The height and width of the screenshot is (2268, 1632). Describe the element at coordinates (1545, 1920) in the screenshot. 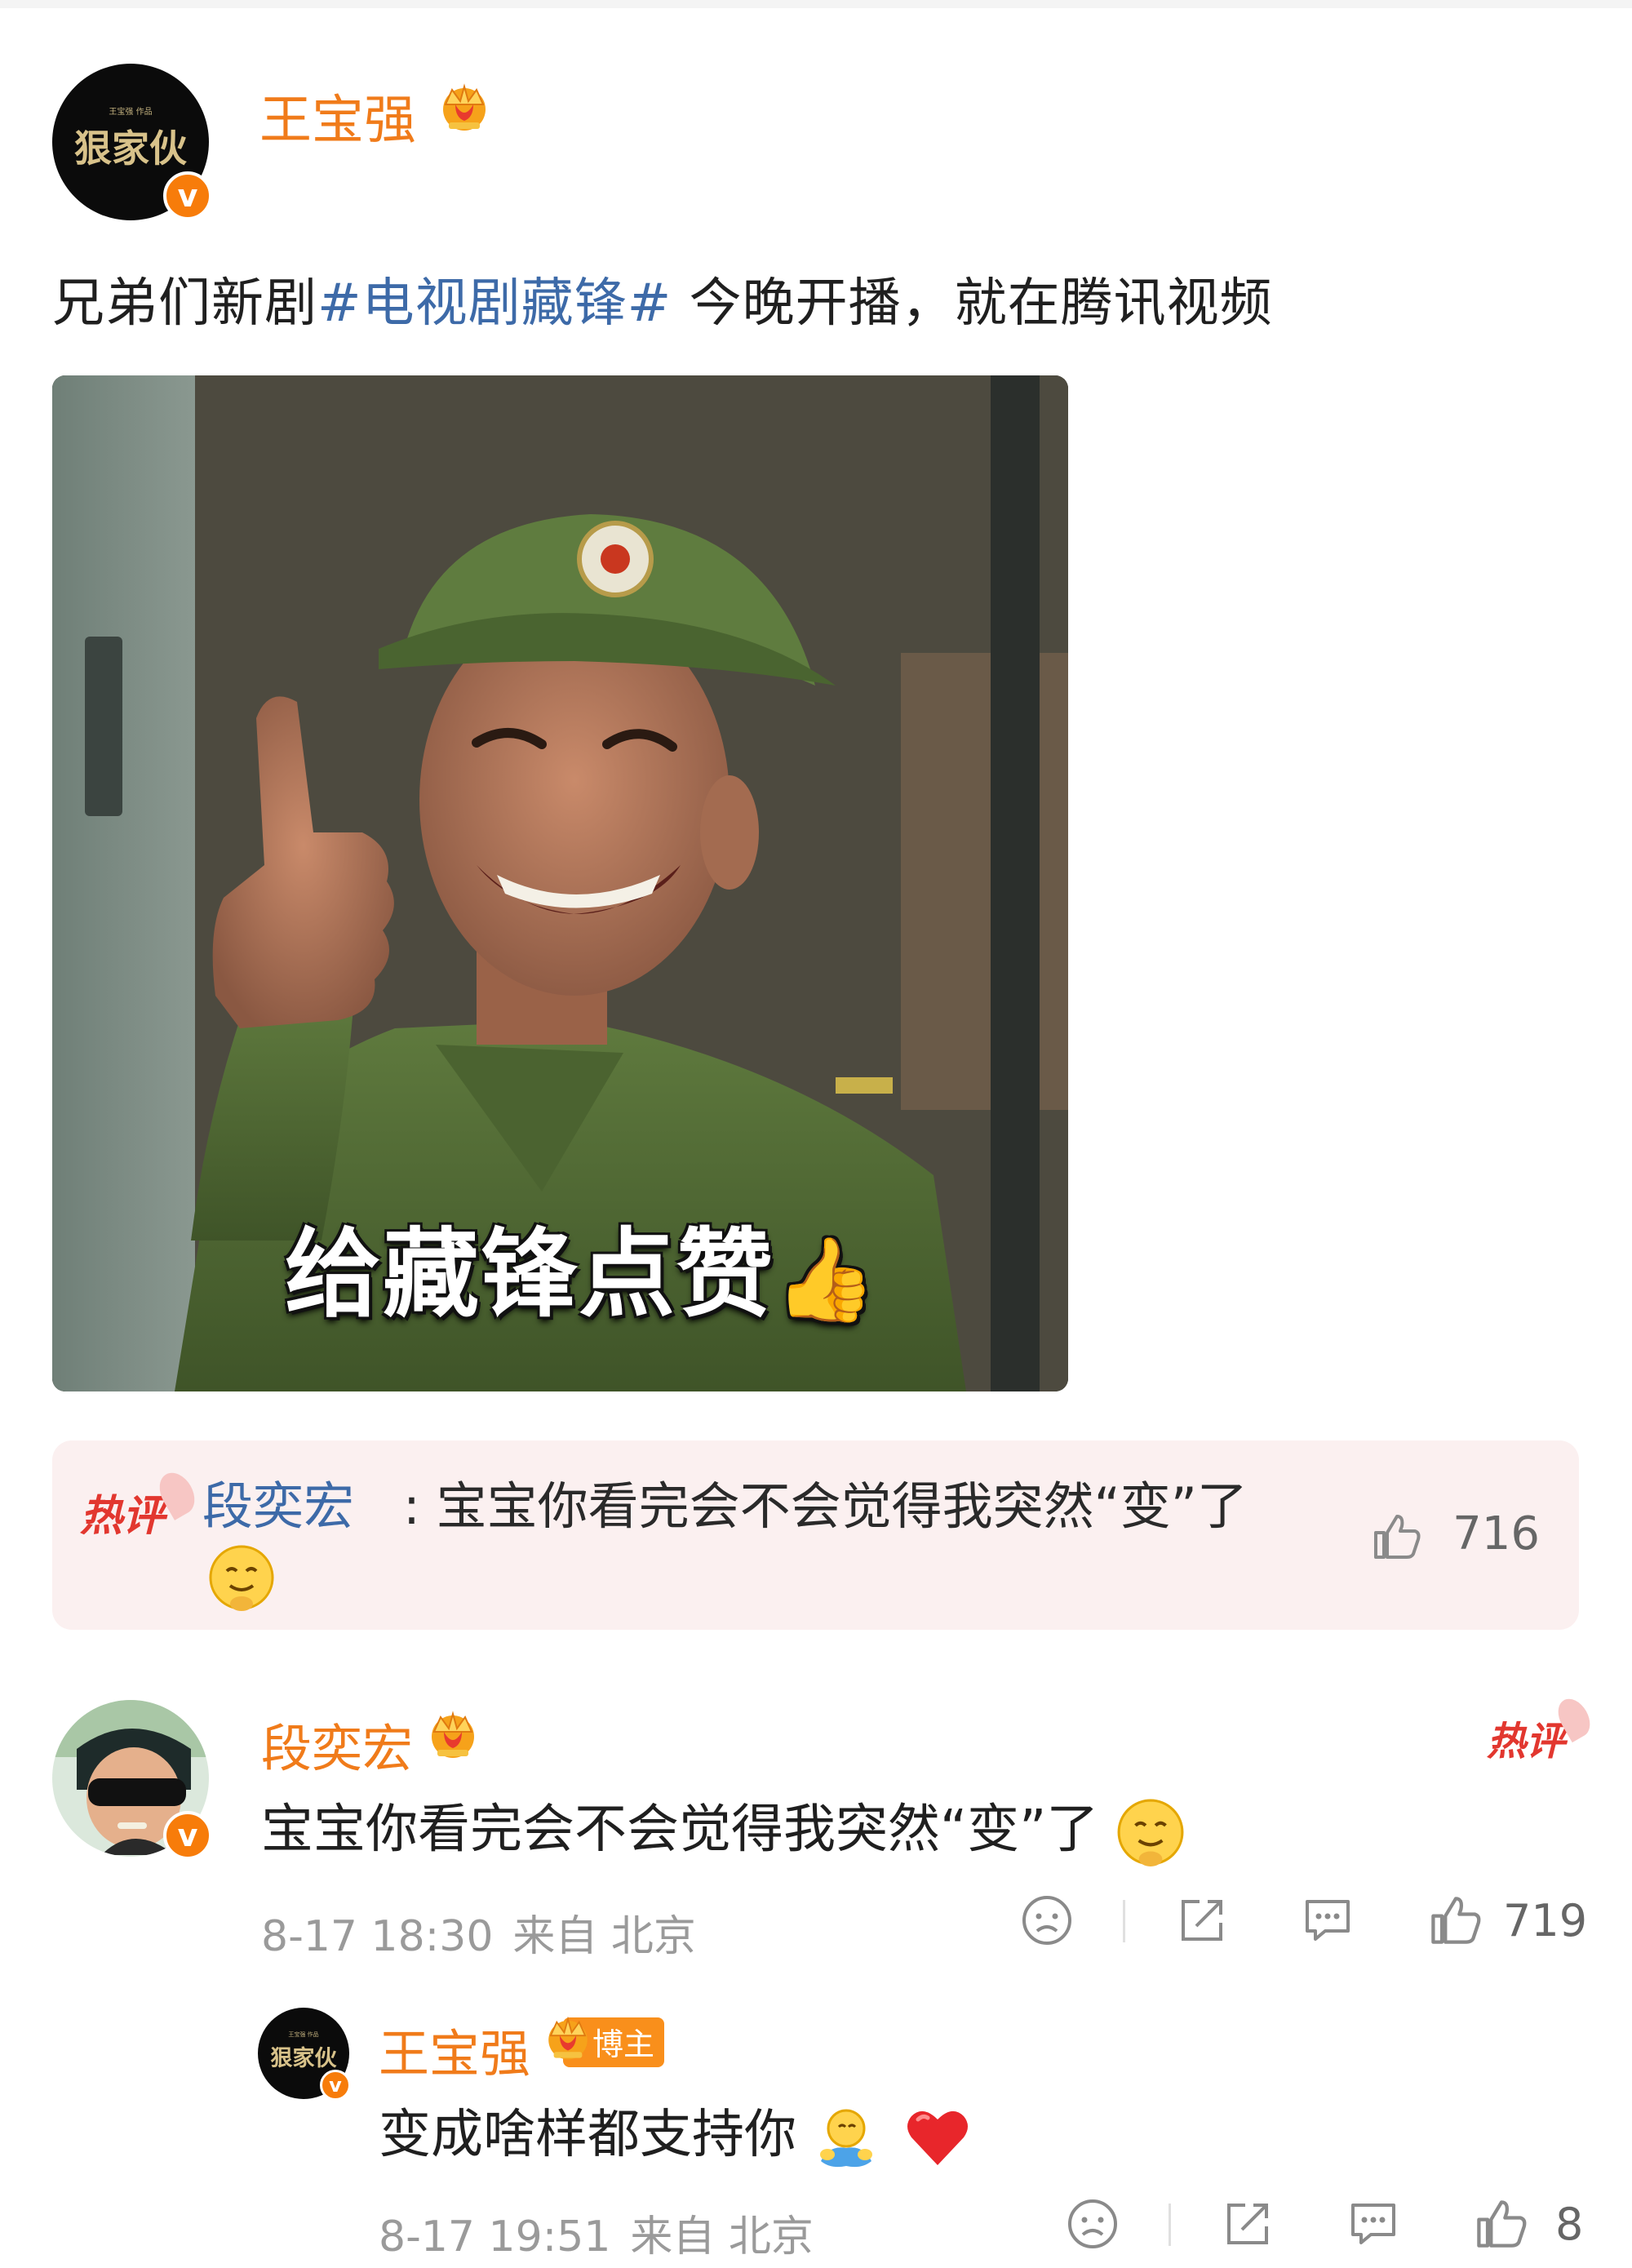

I see `comment-like-count: 719` at that location.